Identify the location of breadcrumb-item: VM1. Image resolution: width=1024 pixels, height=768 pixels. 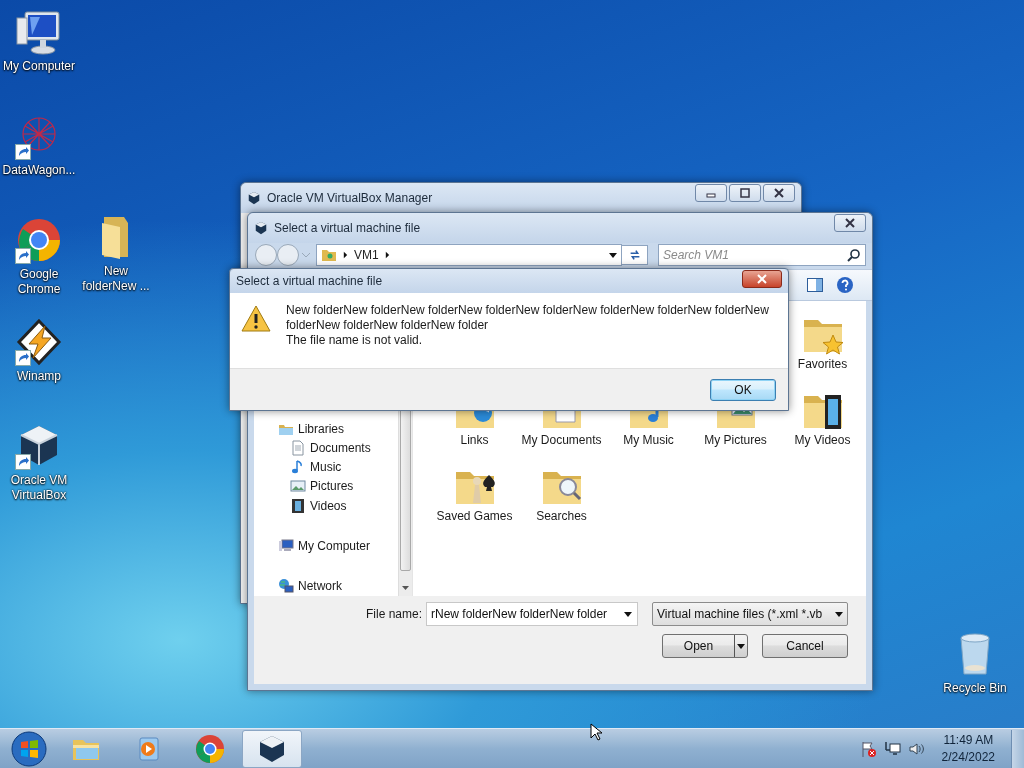
(366, 255).